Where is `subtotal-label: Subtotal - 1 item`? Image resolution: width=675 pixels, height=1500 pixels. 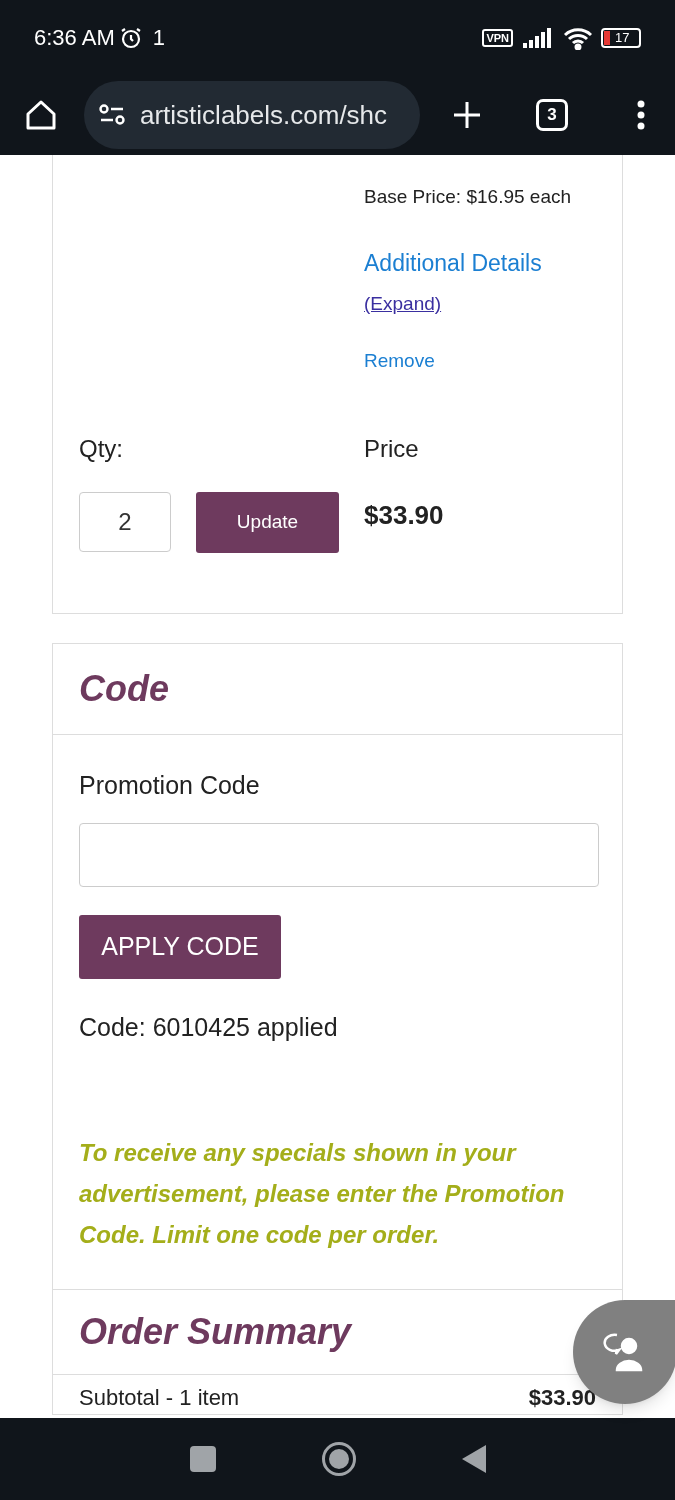 subtotal-label: Subtotal - 1 item is located at coordinates (159, 1398).